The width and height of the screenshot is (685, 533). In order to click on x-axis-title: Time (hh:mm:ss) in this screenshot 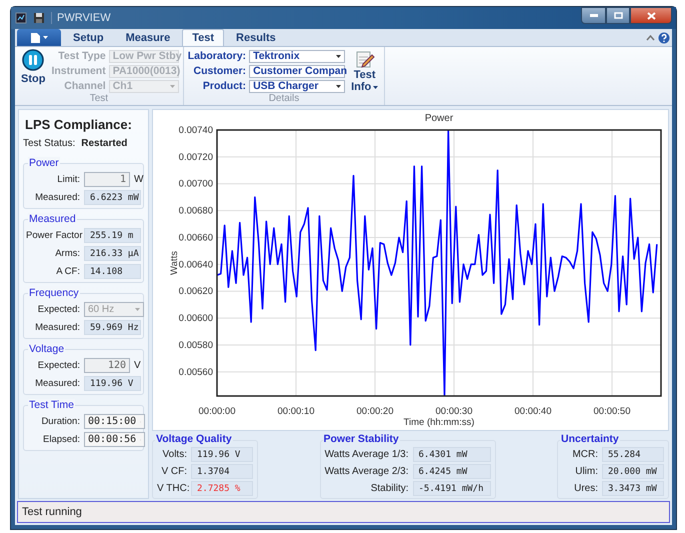, I will do `click(439, 422)`.